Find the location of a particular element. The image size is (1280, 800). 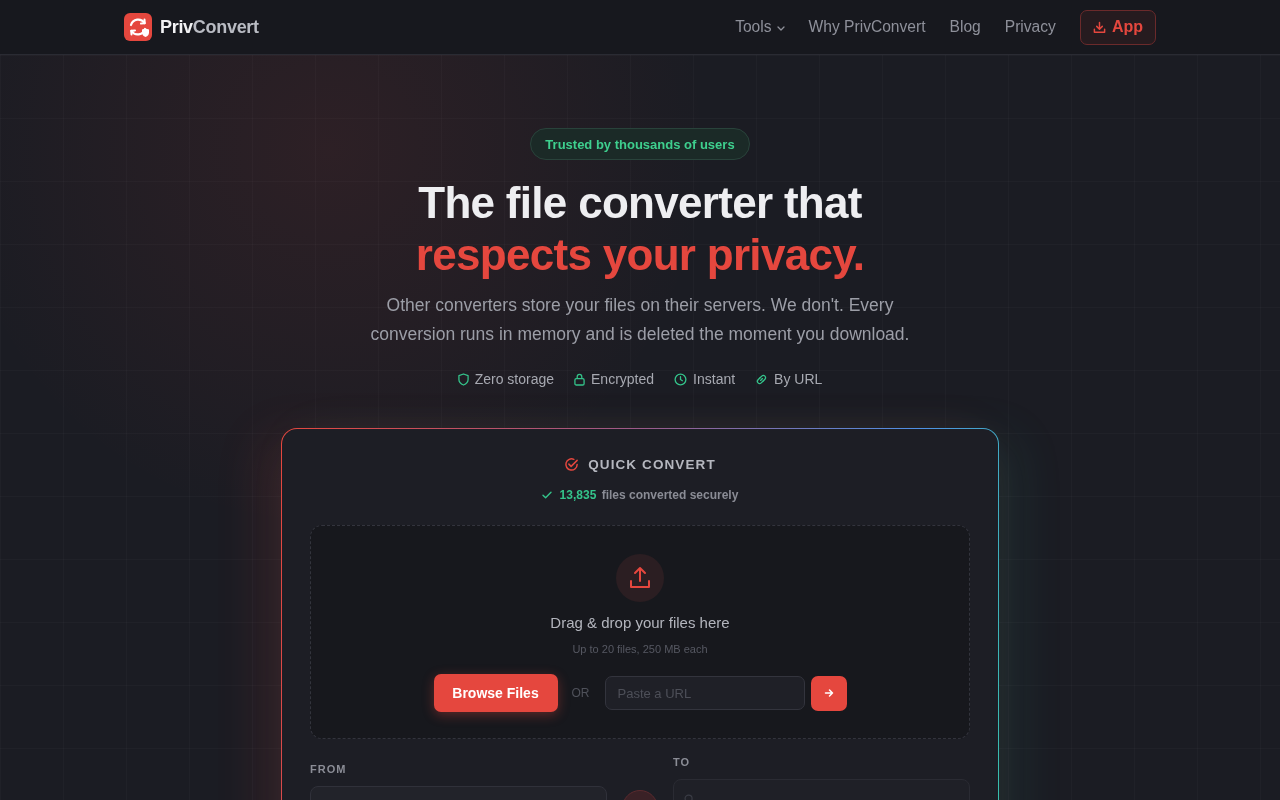

feature-label: Encrypted is located at coordinates (623, 379).